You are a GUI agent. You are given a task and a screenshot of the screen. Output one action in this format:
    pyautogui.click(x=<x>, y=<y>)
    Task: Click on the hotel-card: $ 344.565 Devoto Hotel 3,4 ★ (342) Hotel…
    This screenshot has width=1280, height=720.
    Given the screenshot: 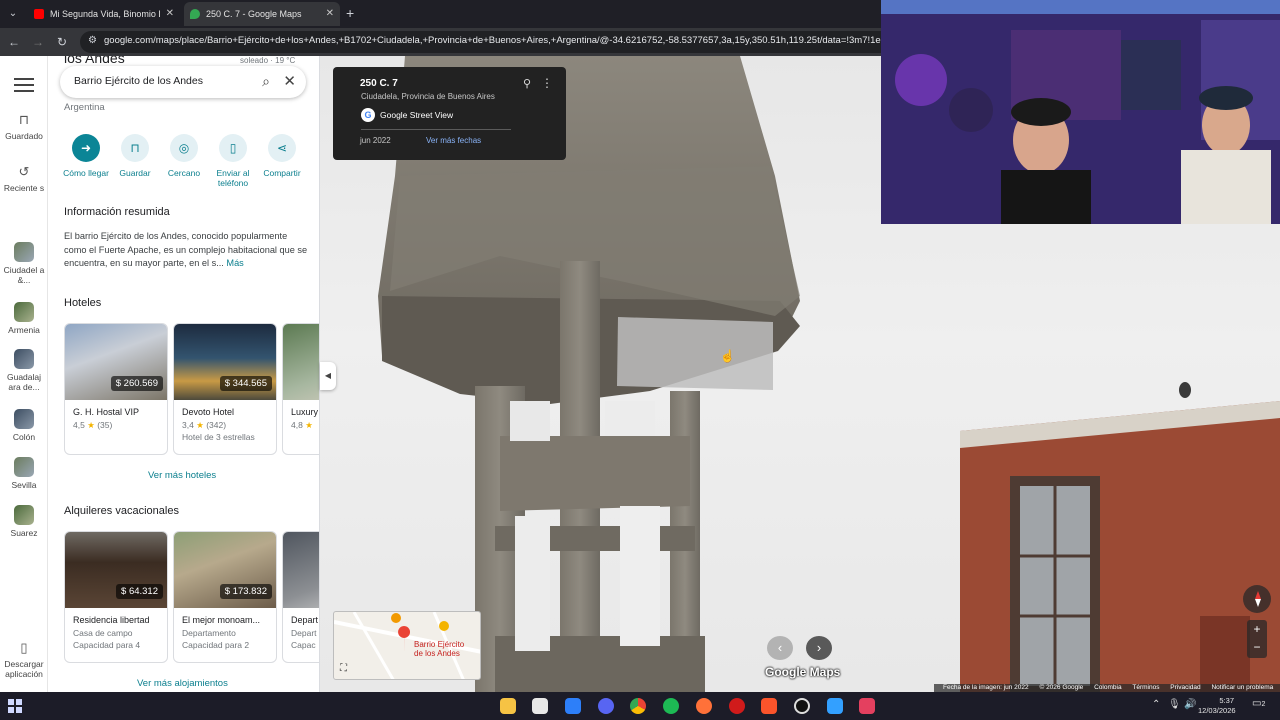 What is the action you would take?
    pyautogui.click(x=225, y=389)
    